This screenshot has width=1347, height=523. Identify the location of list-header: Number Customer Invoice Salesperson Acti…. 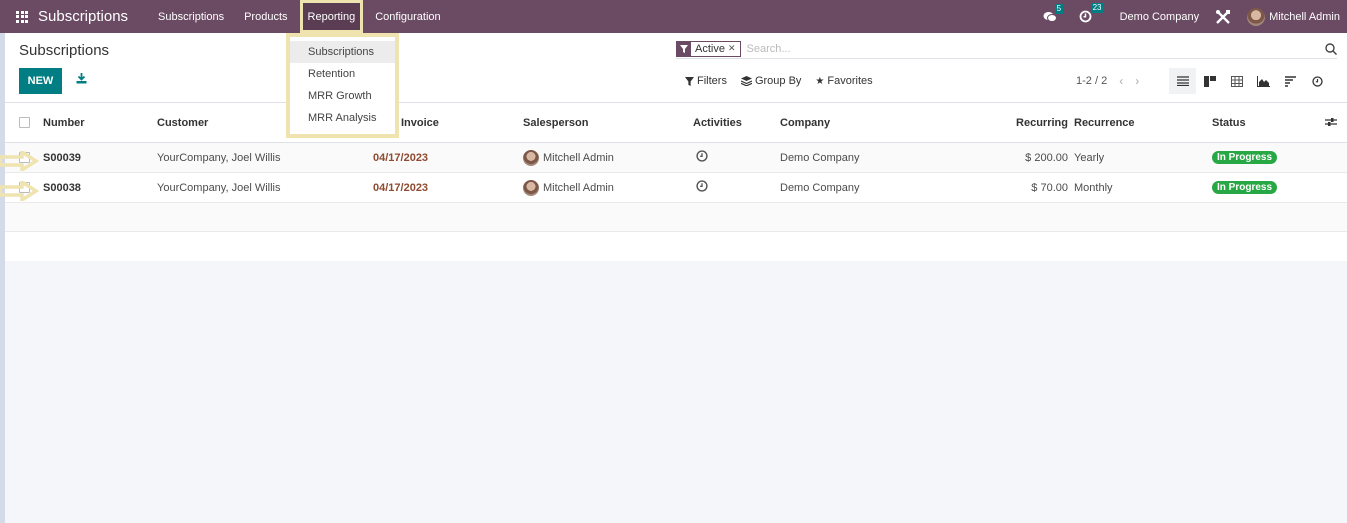
(676, 123).